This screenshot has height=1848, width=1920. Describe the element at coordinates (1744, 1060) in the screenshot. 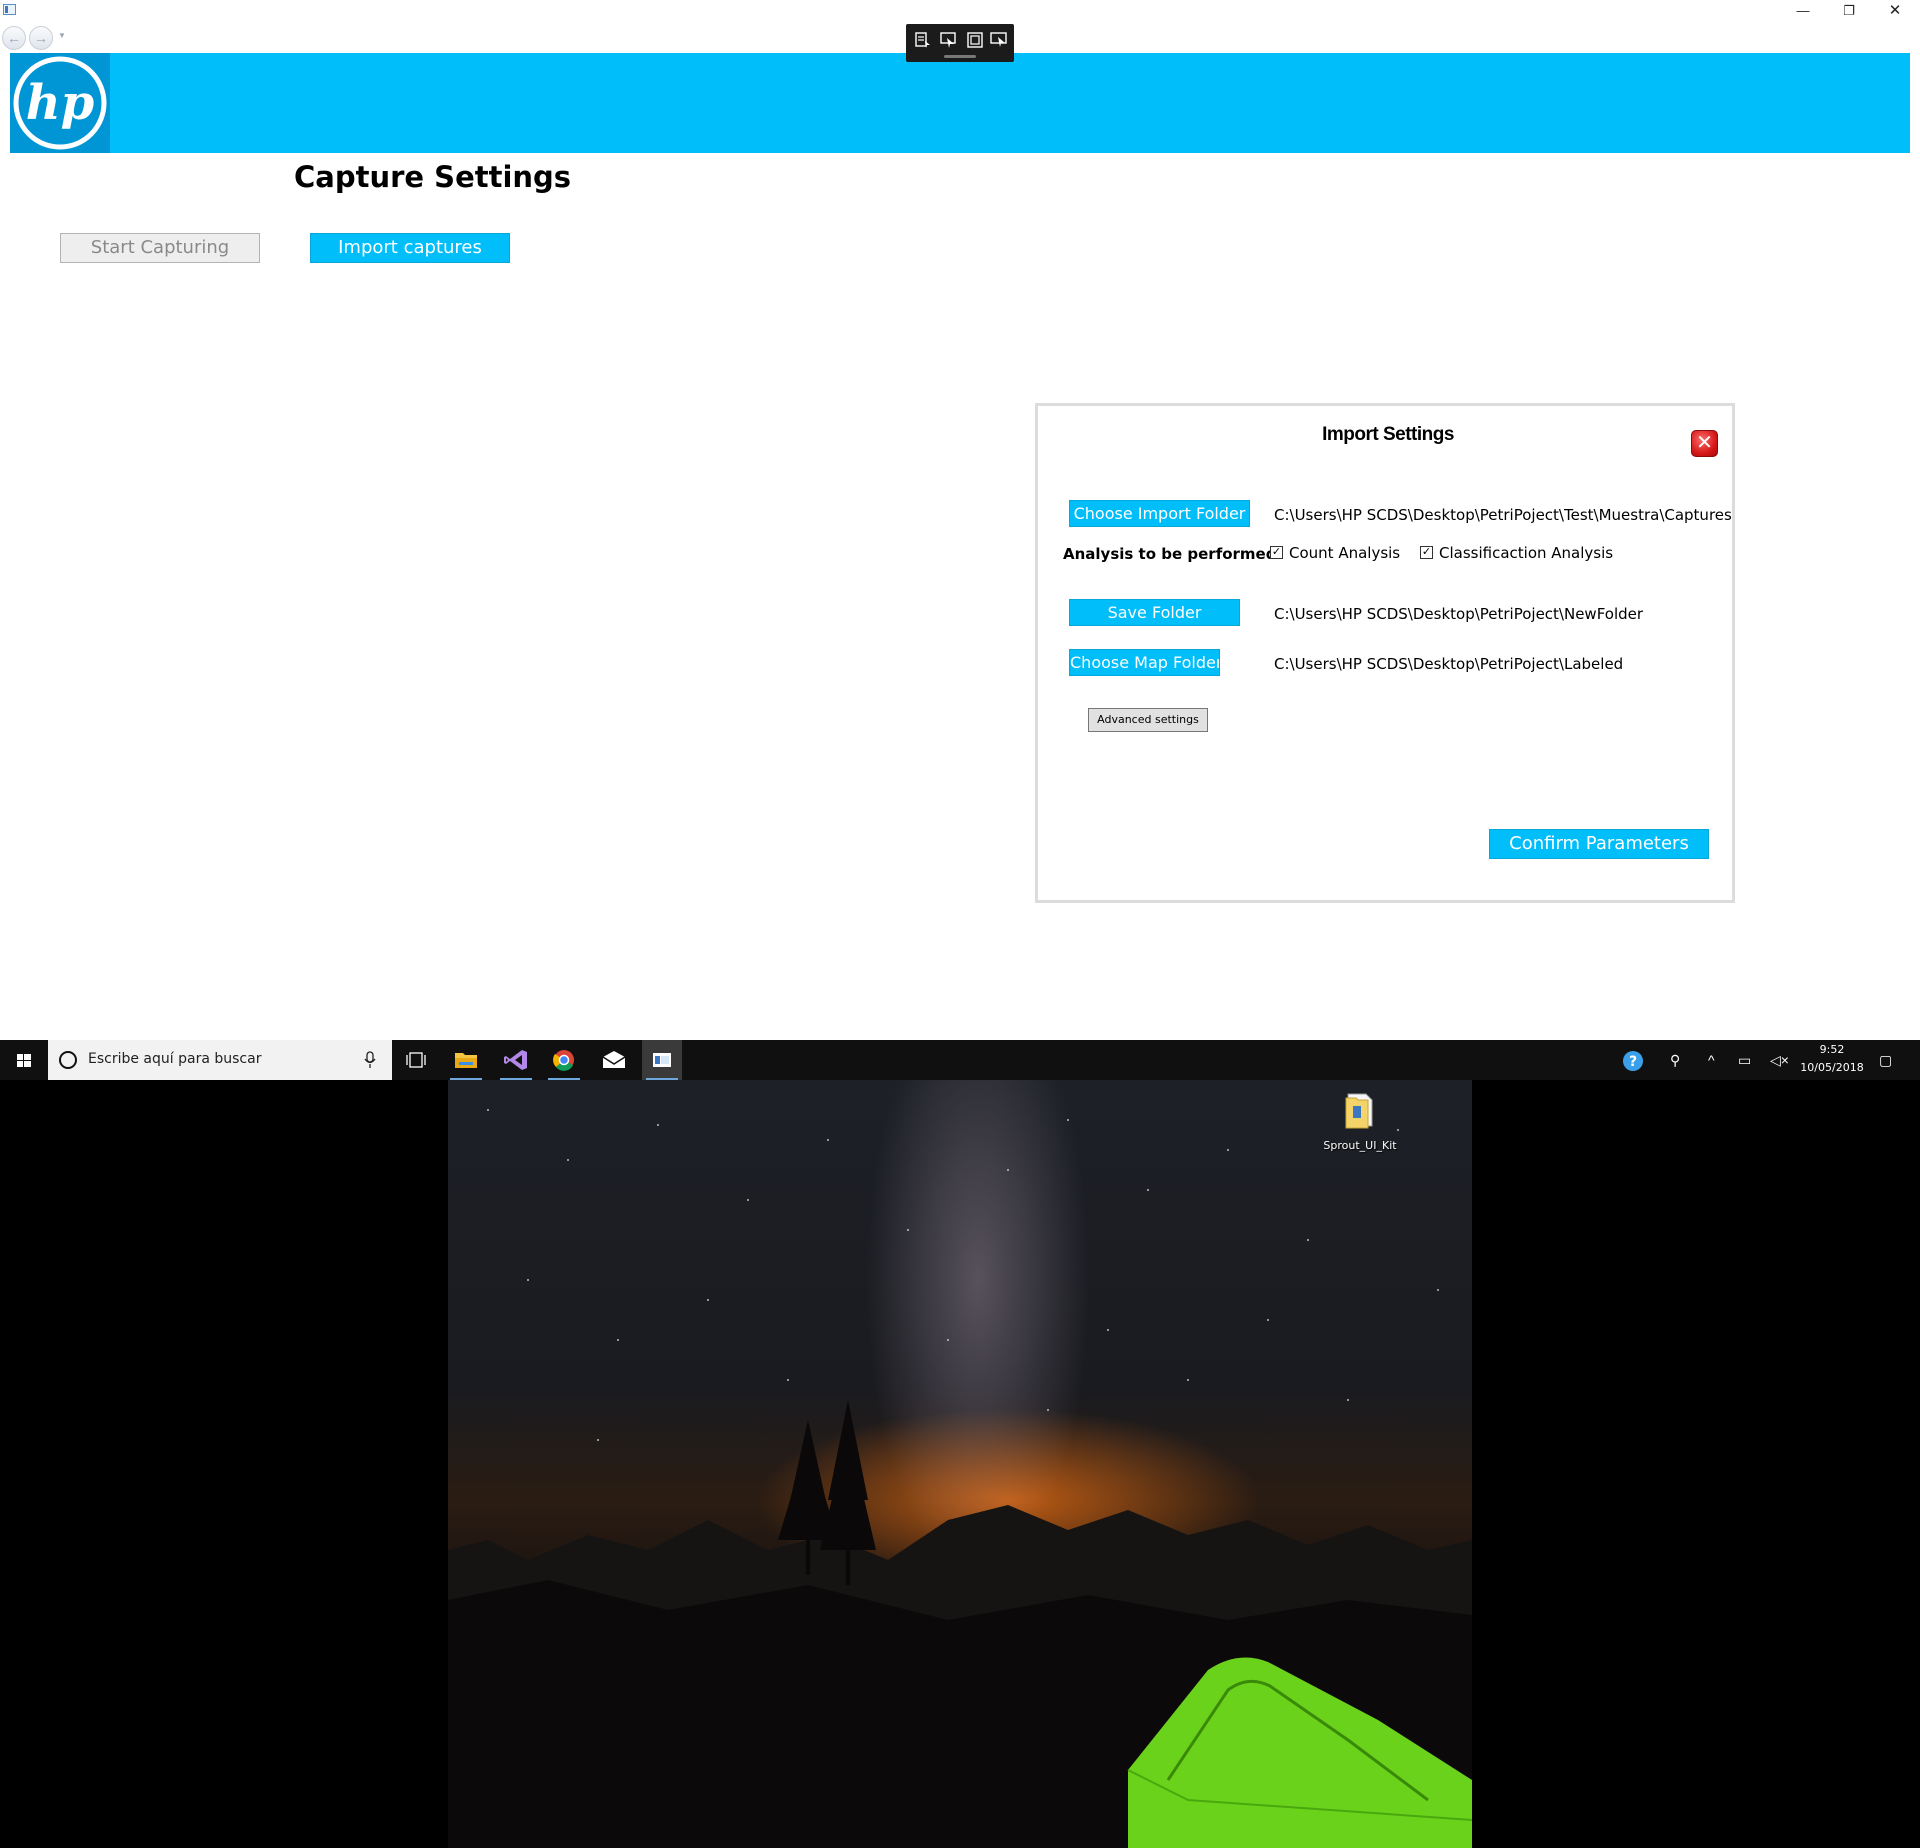

I see `network-icon: ▭` at that location.